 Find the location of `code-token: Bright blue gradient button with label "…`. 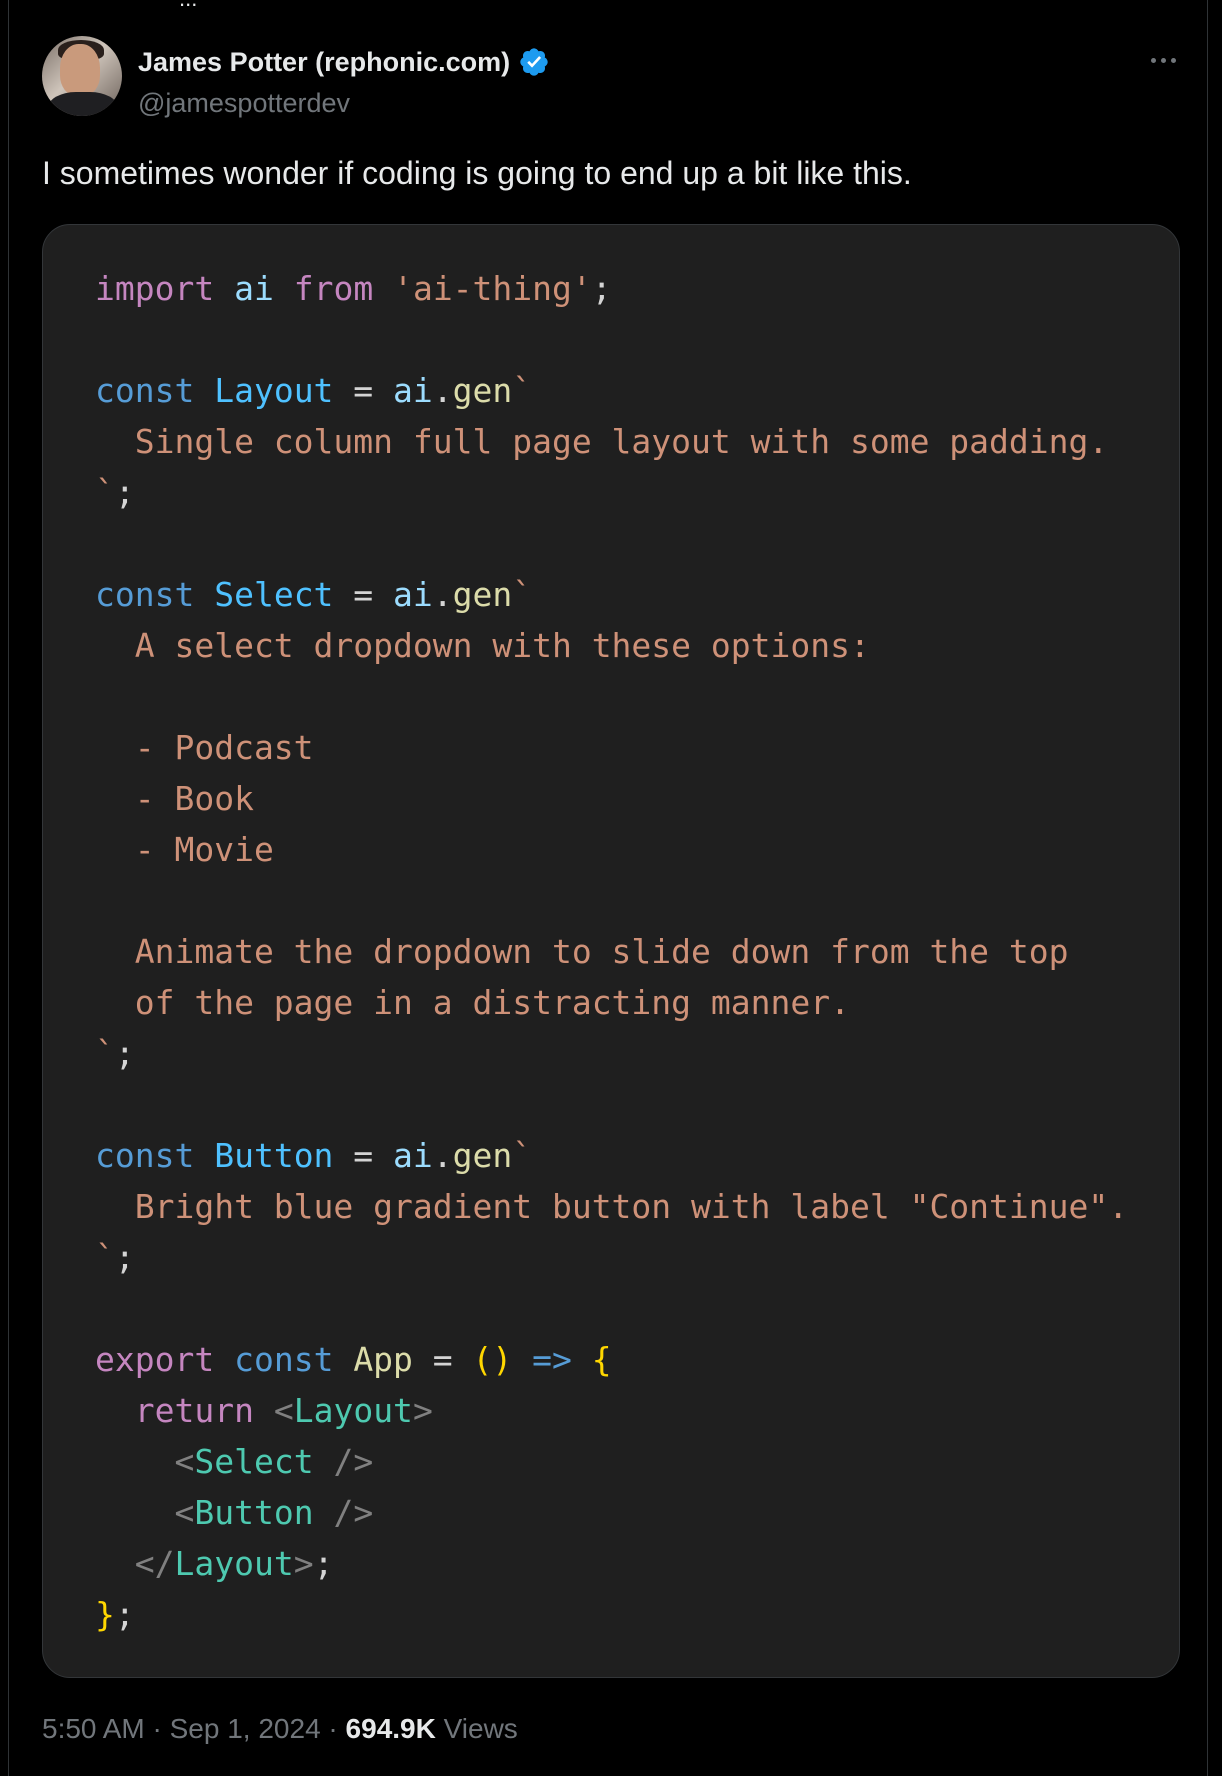

code-token: Bright blue gradient button with label "… is located at coordinates (612, 1206).